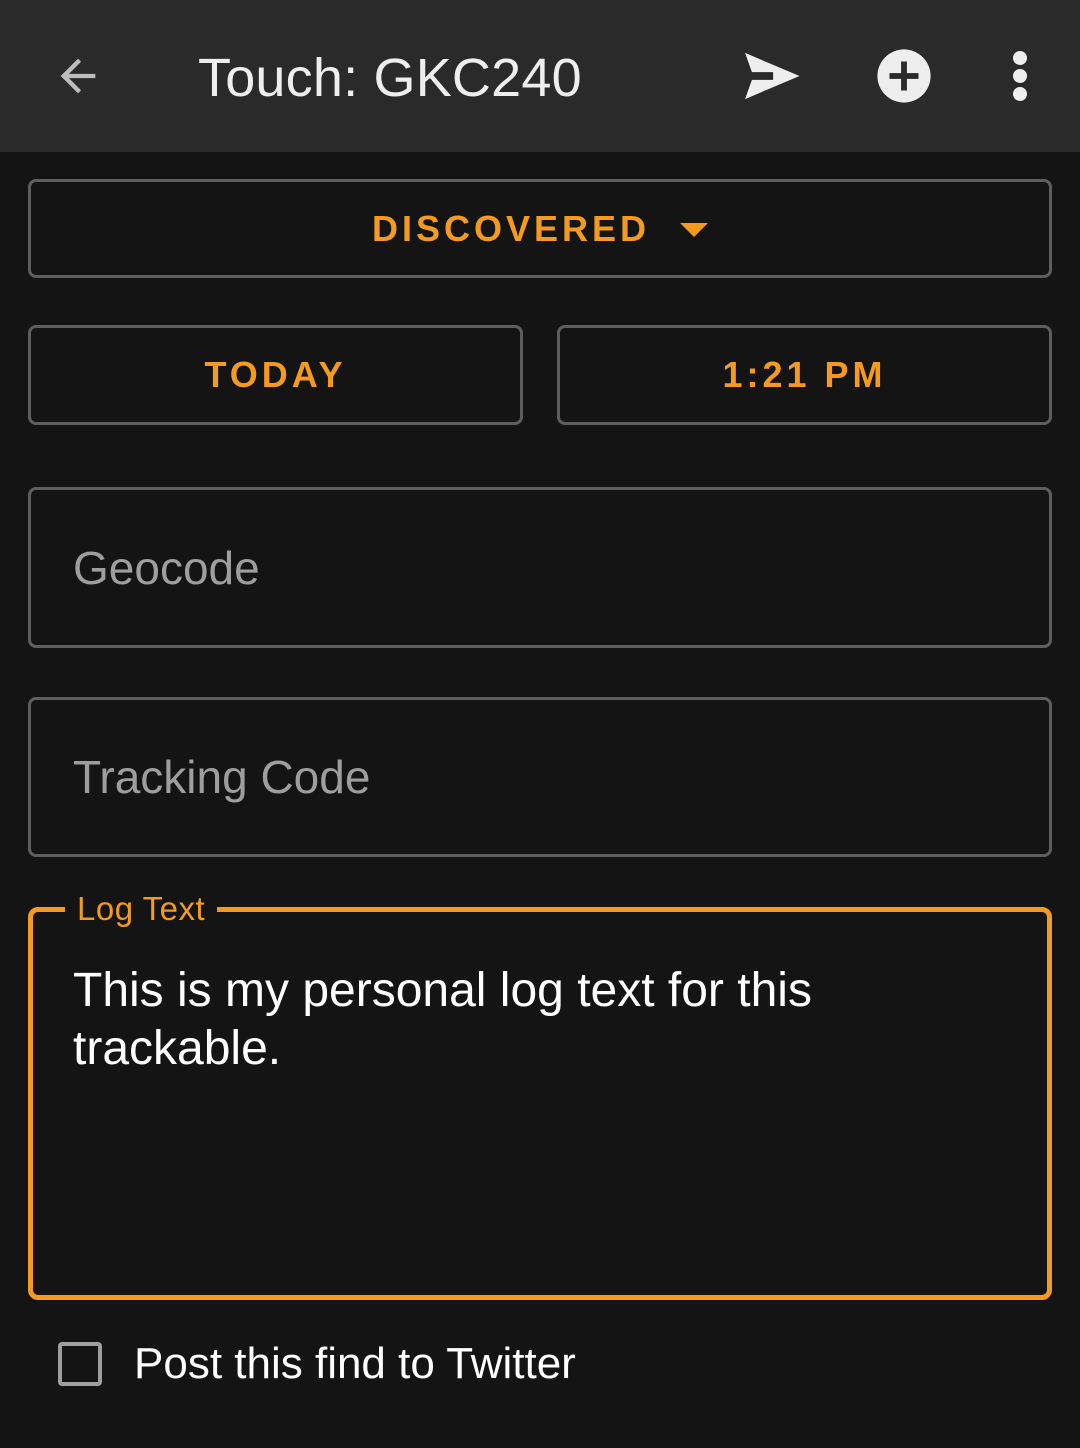  Describe the element at coordinates (80, 1364) in the screenshot. I see `post-to-twitter-checkbox` at that location.